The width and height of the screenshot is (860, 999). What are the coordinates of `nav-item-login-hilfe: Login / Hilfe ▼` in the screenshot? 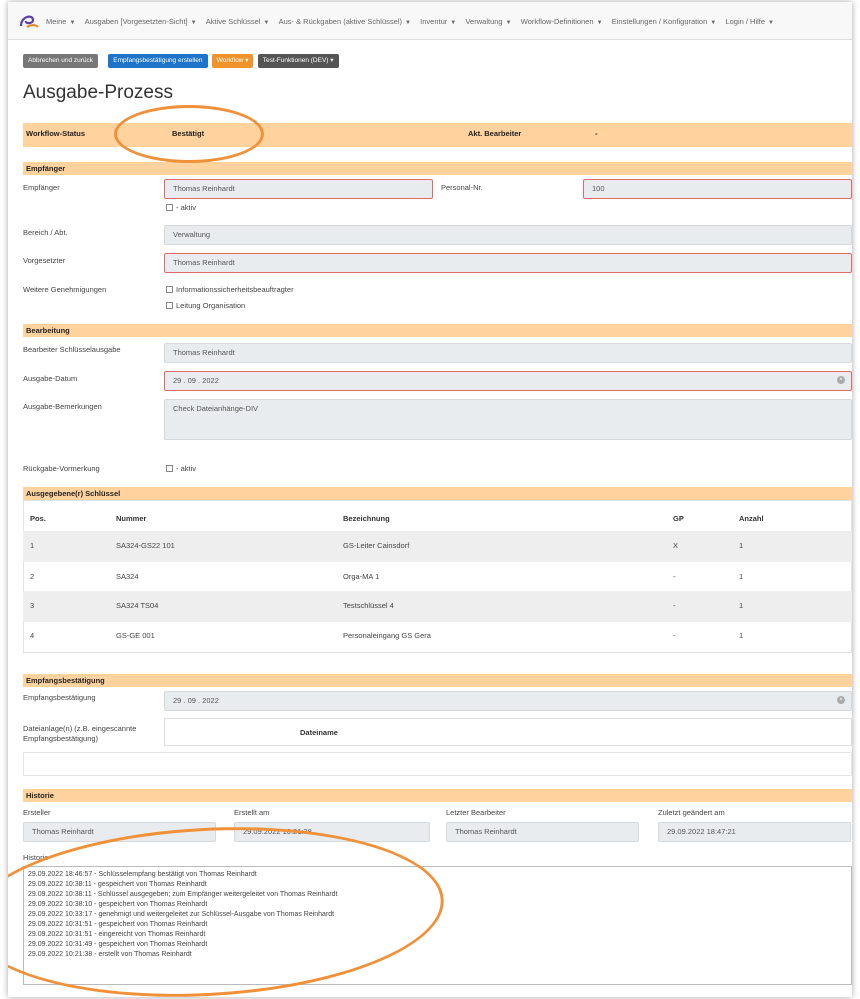 It's located at (749, 21).